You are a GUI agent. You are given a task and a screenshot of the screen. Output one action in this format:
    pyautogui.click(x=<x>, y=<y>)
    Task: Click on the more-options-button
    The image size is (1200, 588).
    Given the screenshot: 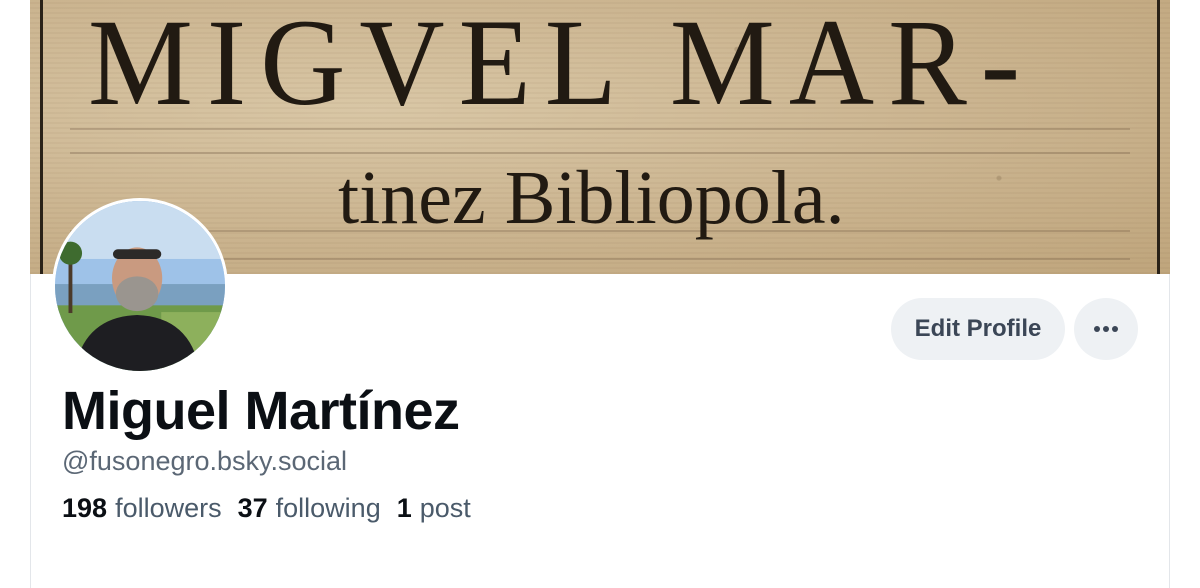 What is the action you would take?
    pyautogui.click(x=1106, y=329)
    